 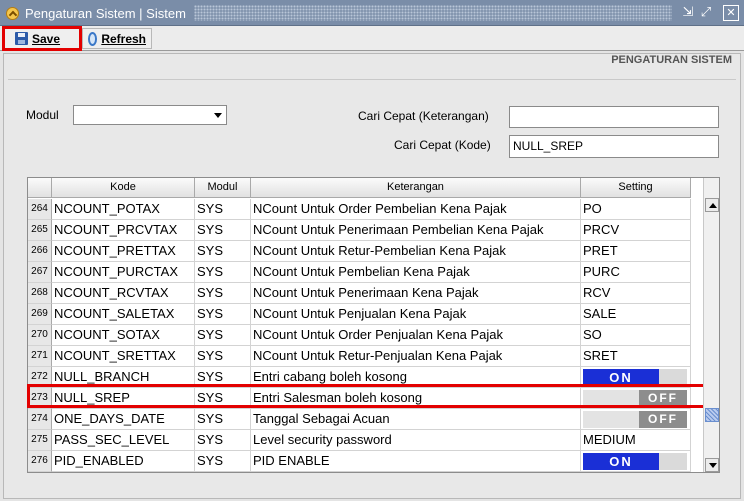 What do you see at coordinates (123, 314) in the screenshot?
I see `cell-kode: NCOUNT_SALETAX` at bounding box center [123, 314].